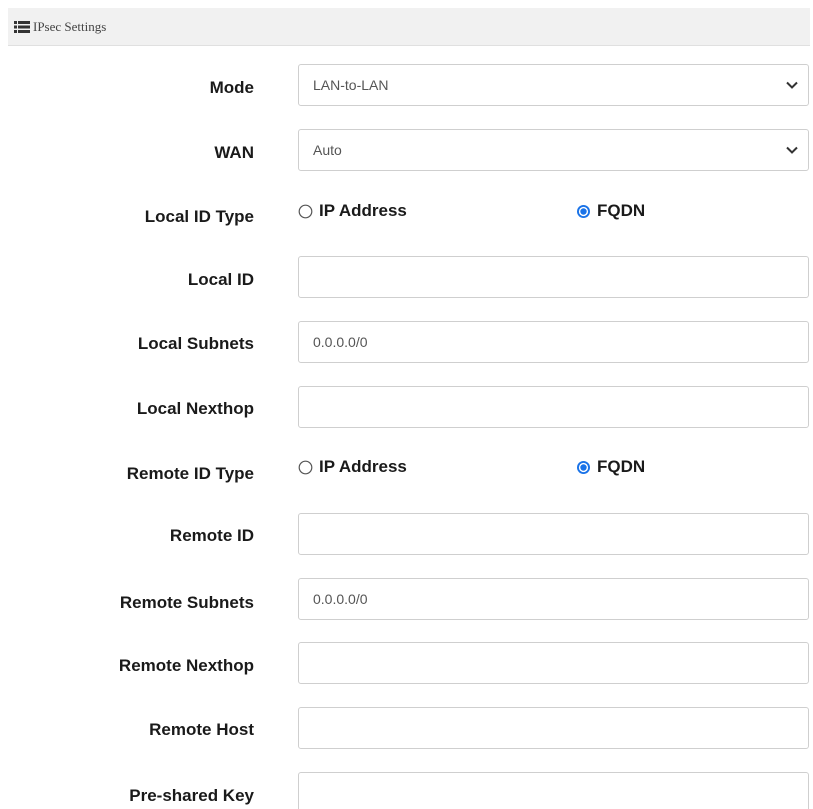  I want to click on remote-host-row: Remote Host, so click(406, 728).